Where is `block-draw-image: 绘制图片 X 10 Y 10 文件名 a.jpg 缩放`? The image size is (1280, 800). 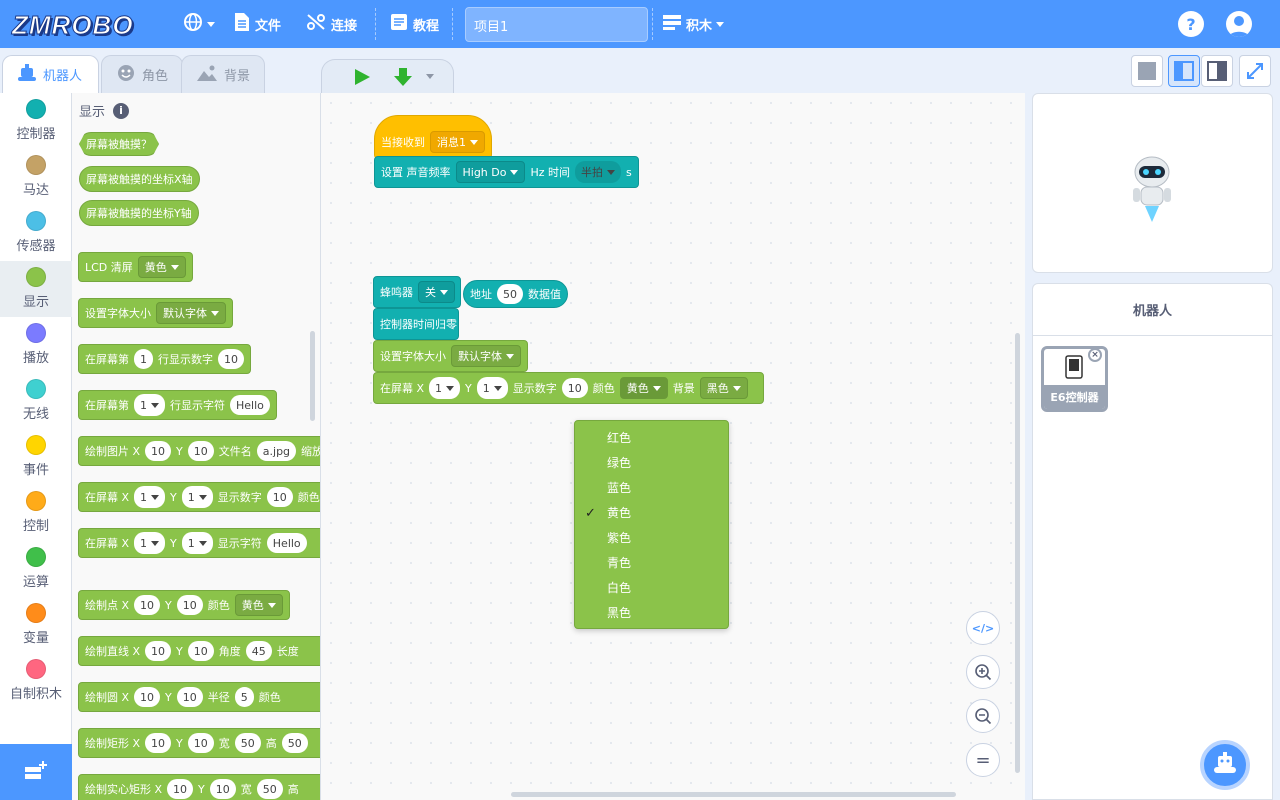 block-draw-image: 绘制图片 X 10 Y 10 文件名 a.jpg 缩放 is located at coordinates (199, 451).